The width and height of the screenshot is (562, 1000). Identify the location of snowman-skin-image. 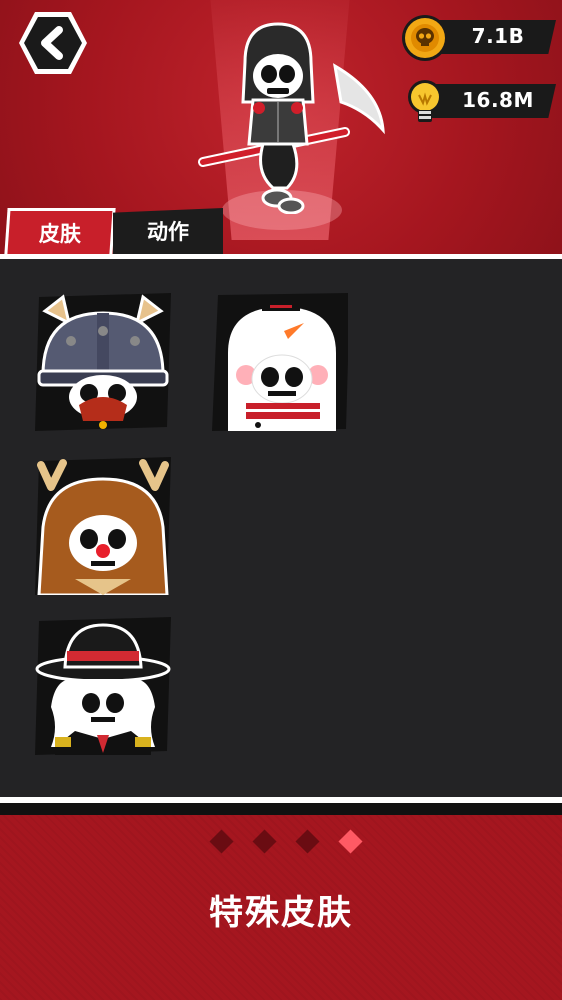
(280, 362).